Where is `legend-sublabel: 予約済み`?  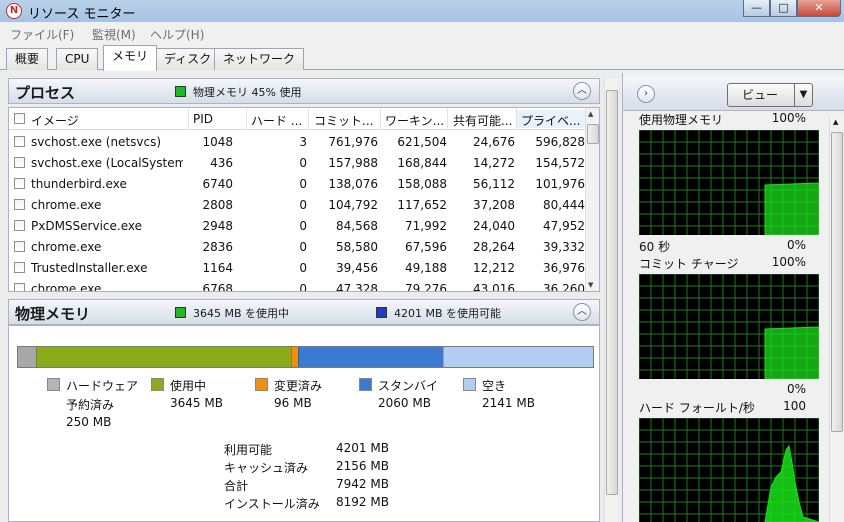 legend-sublabel: 予約済み is located at coordinates (90, 405).